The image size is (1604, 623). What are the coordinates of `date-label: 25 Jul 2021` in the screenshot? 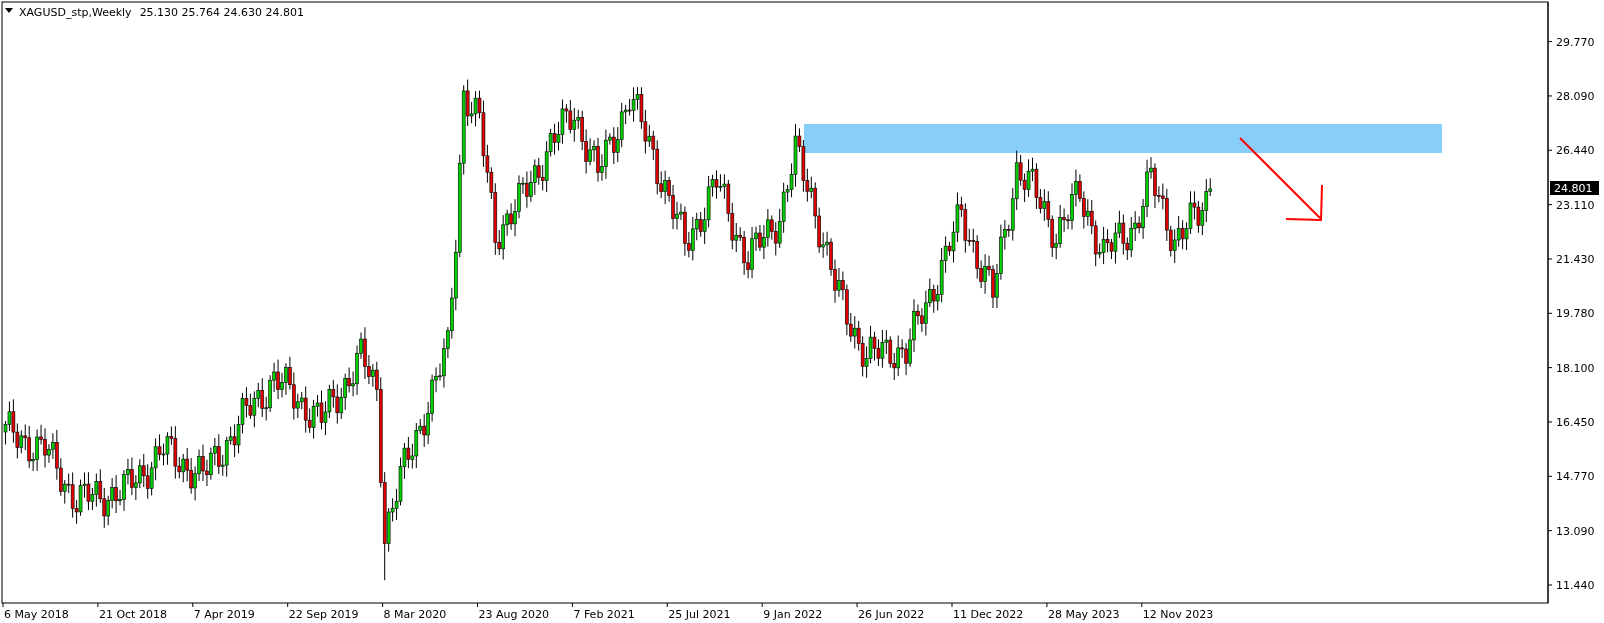 It's located at (699, 614).